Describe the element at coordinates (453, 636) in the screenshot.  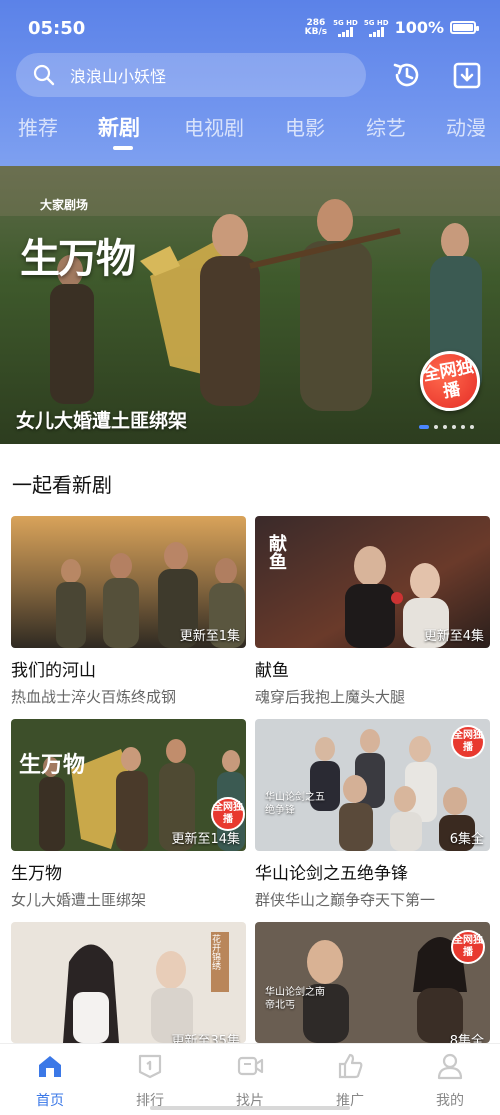
I see `episode-badge: 更新至4集` at that location.